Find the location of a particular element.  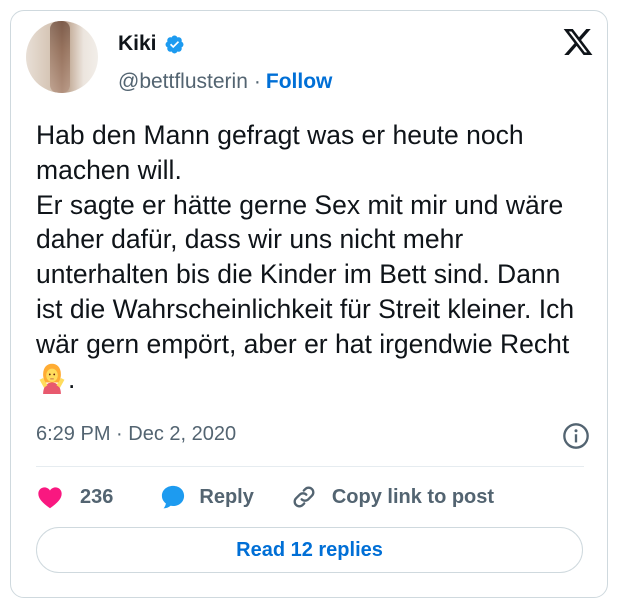

copy-link-label: Copy link to post is located at coordinates (413, 496).